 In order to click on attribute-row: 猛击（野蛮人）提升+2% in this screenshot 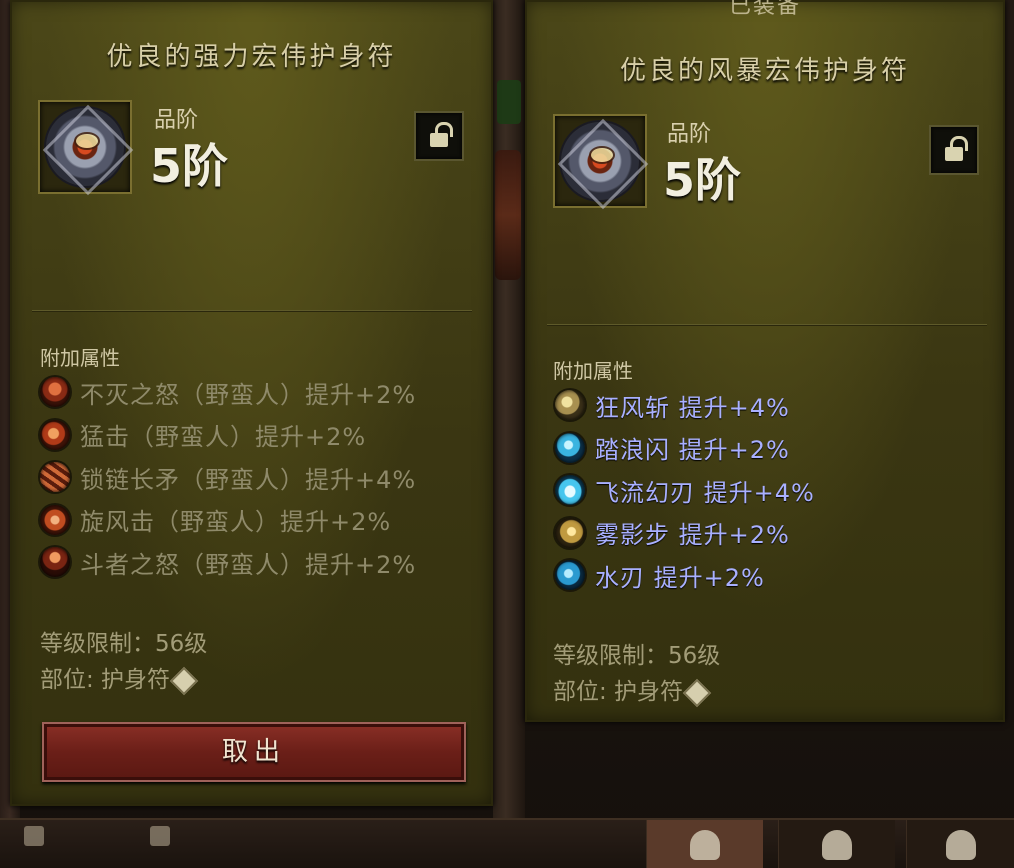, I will do `click(228, 435)`.